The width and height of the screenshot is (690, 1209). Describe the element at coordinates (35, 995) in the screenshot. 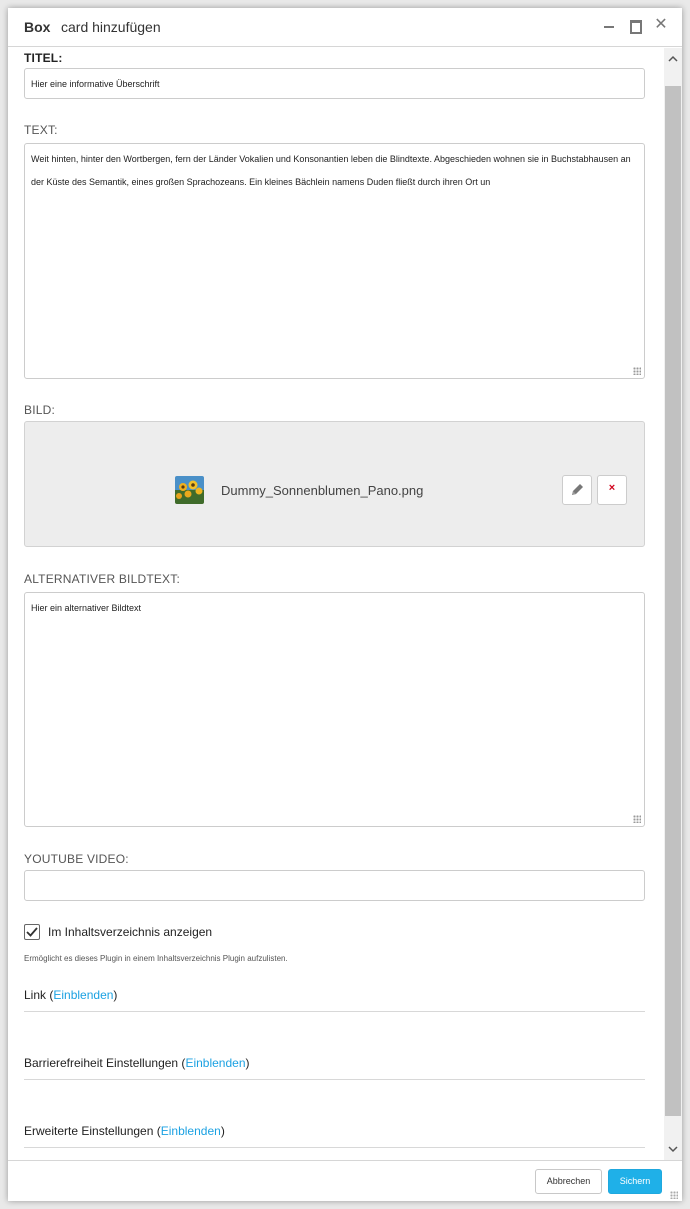

I see `section-link-title: Link` at that location.